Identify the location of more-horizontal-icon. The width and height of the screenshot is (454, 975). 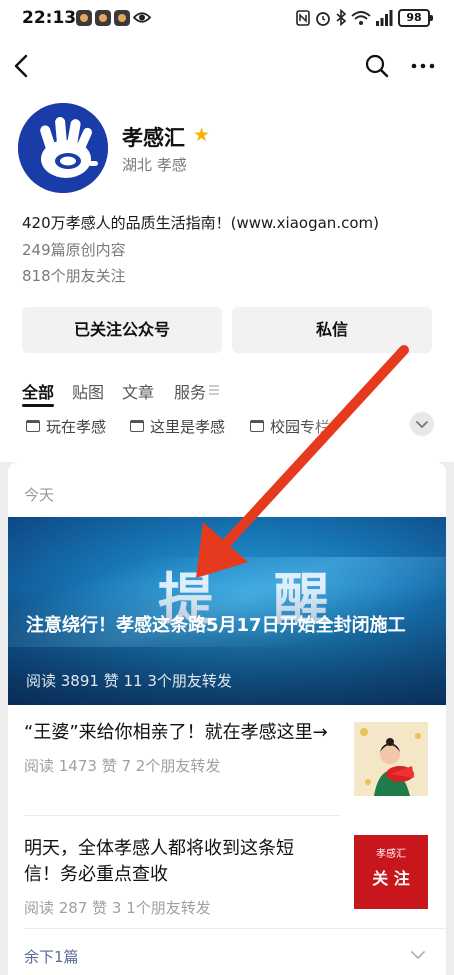
(423, 66).